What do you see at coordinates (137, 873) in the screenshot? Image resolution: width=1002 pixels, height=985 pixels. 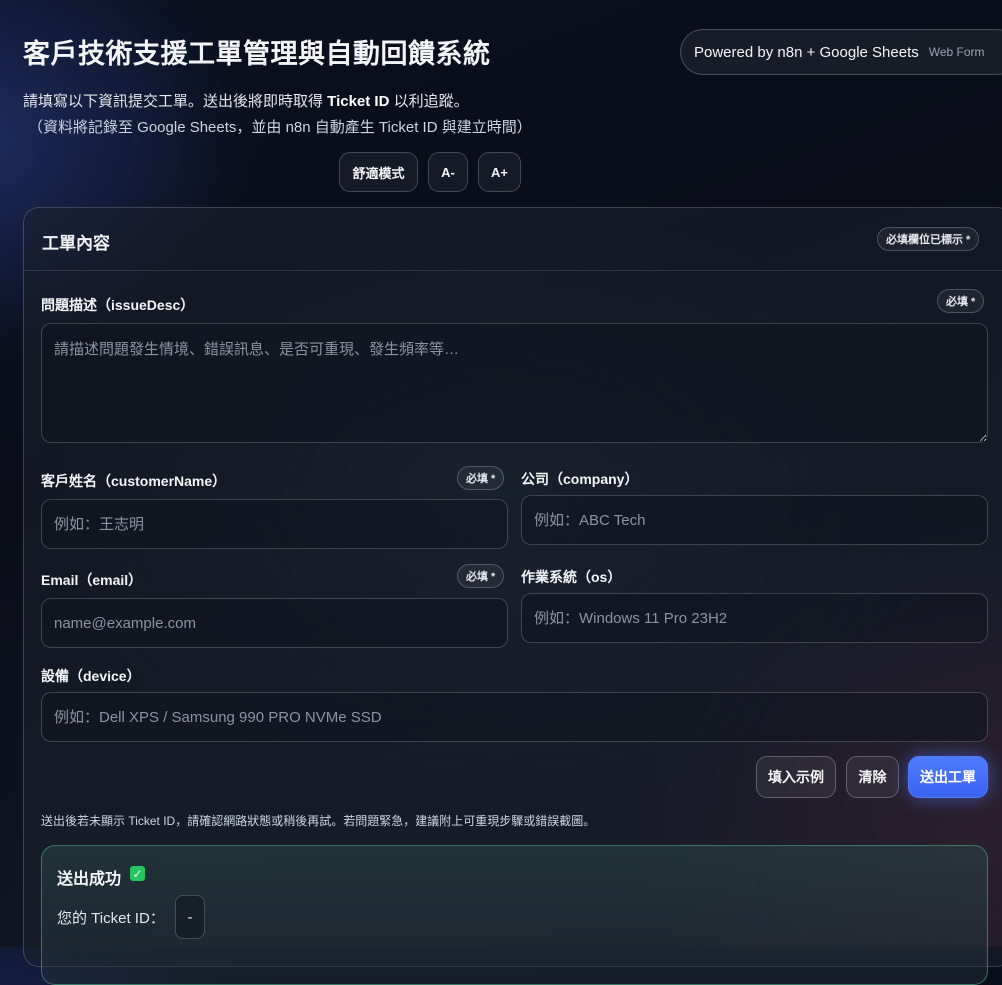 I see `check-icon: ✓` at bounding box center [137, 873].